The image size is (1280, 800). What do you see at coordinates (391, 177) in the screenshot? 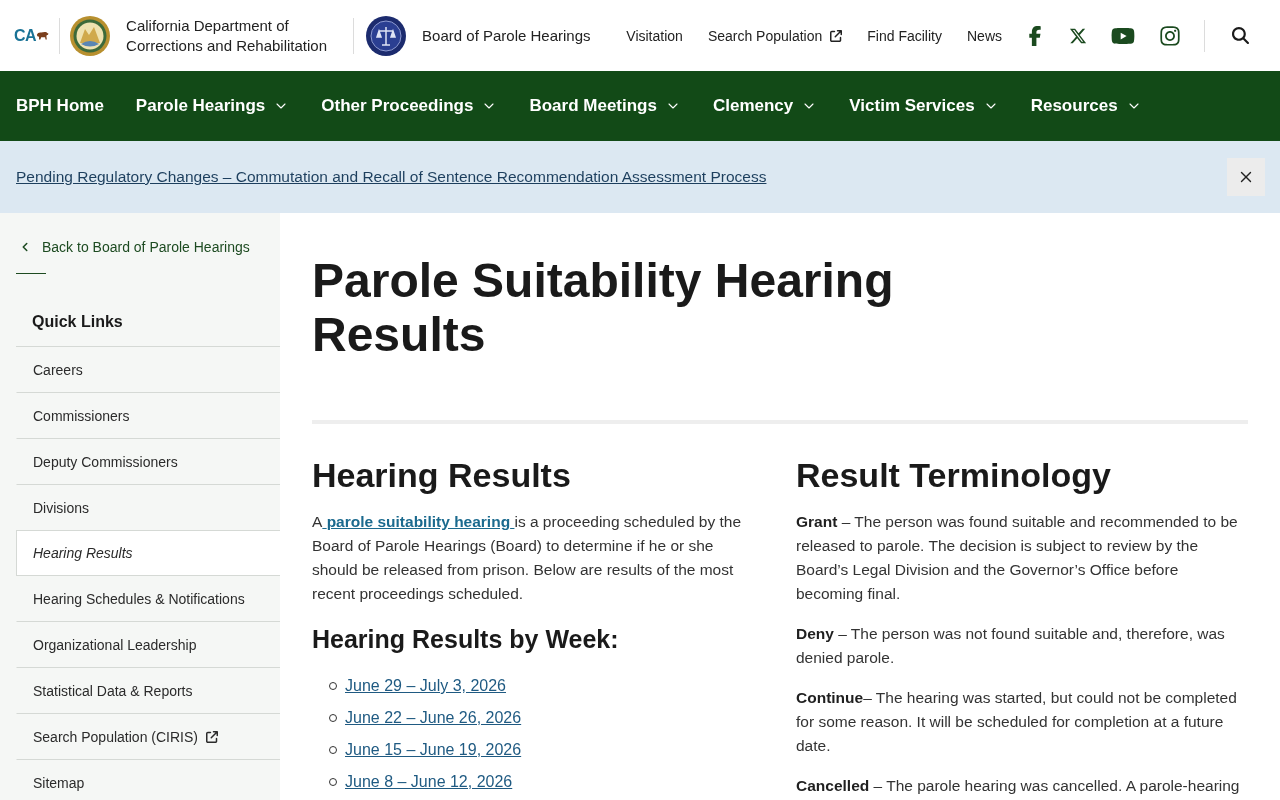
I see `alert-link: Pending Regulatory Changes – Commutation and Recall of Sentence Recommendation Assessment Process` at bounding box center [391, 177].